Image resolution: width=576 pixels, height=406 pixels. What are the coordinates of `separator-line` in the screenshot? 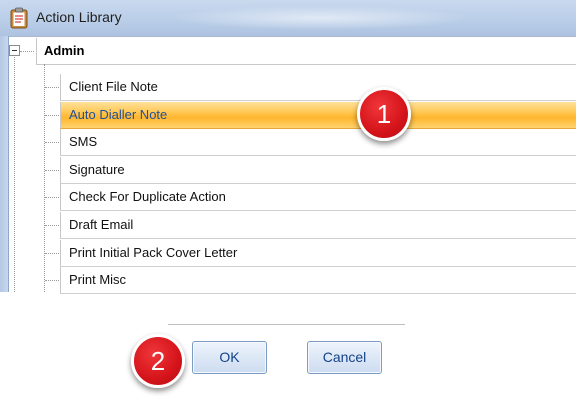 It's located at (286, 324).